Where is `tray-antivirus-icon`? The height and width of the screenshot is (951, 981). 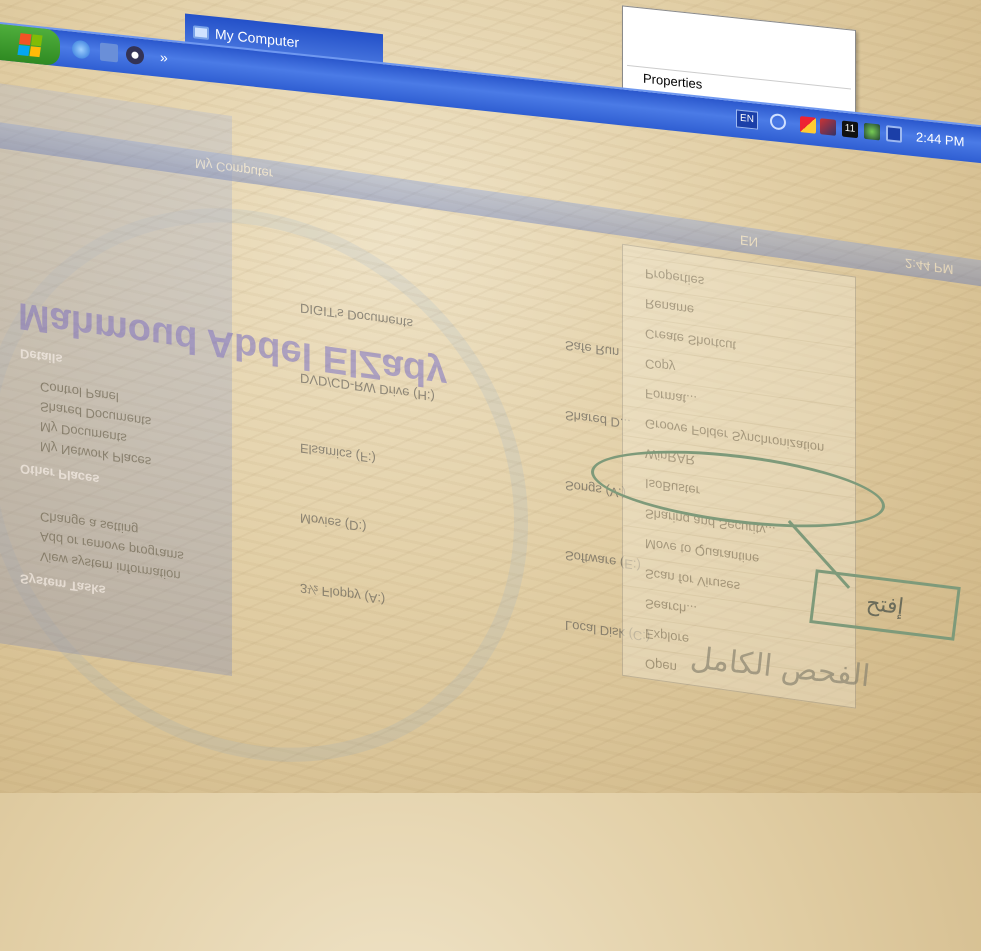
tray-antivirus-icon is located at coordinates (808, 125).